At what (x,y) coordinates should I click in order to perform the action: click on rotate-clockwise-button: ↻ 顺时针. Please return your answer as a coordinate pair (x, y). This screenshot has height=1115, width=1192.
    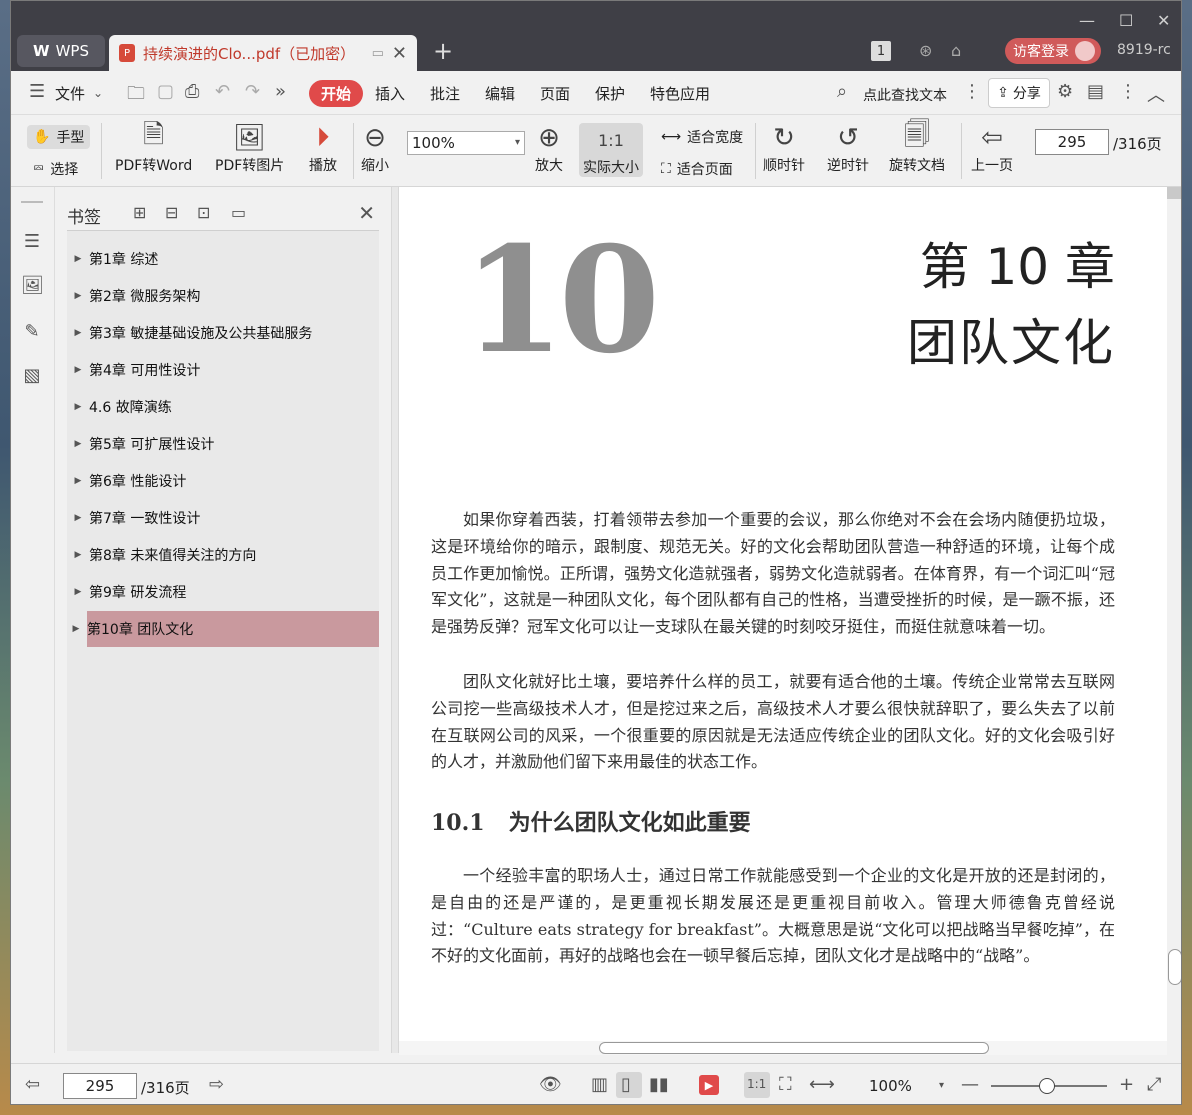
    Looking at the image, I should click on (784, 148).